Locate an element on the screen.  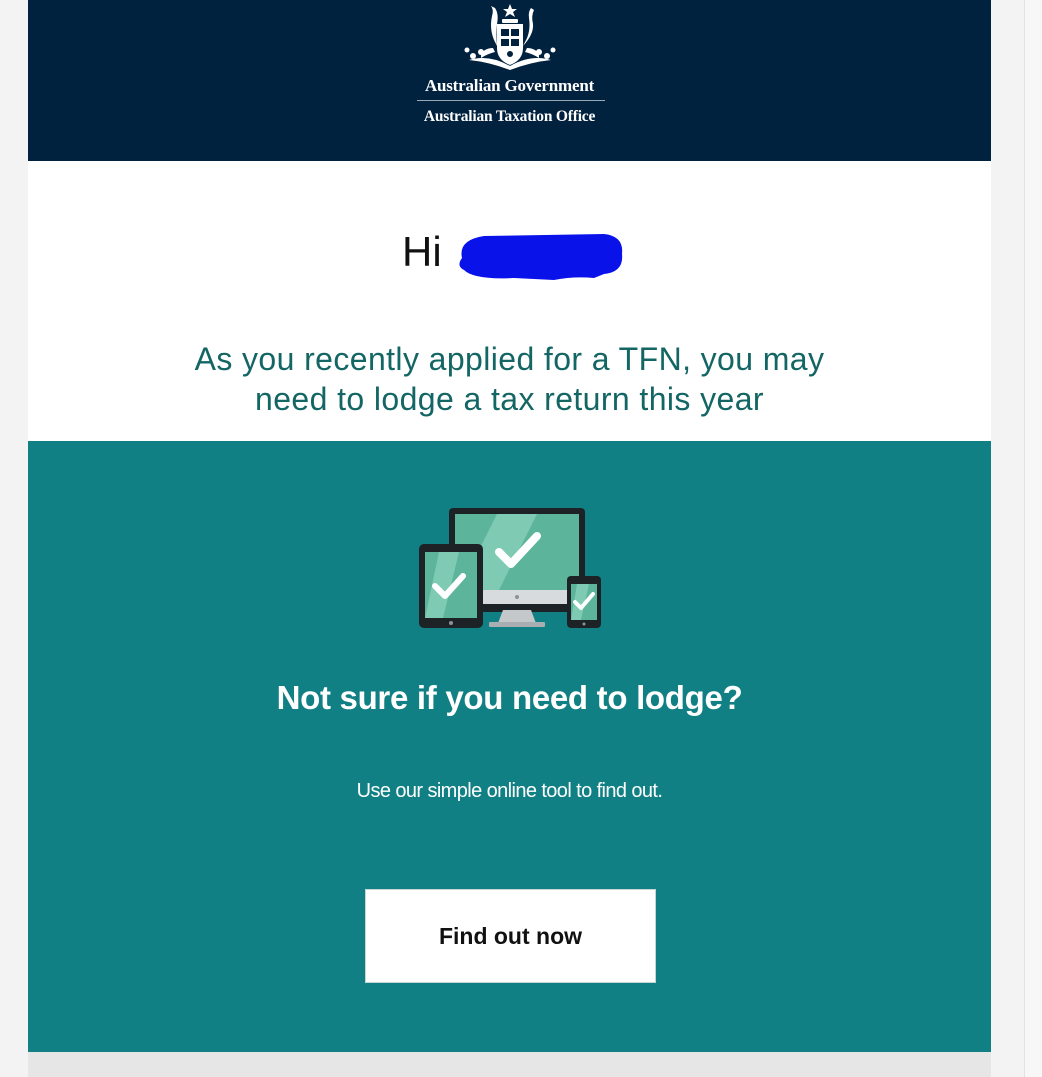
find-out-now-button: Find out now is located at coordinates (510, 936).